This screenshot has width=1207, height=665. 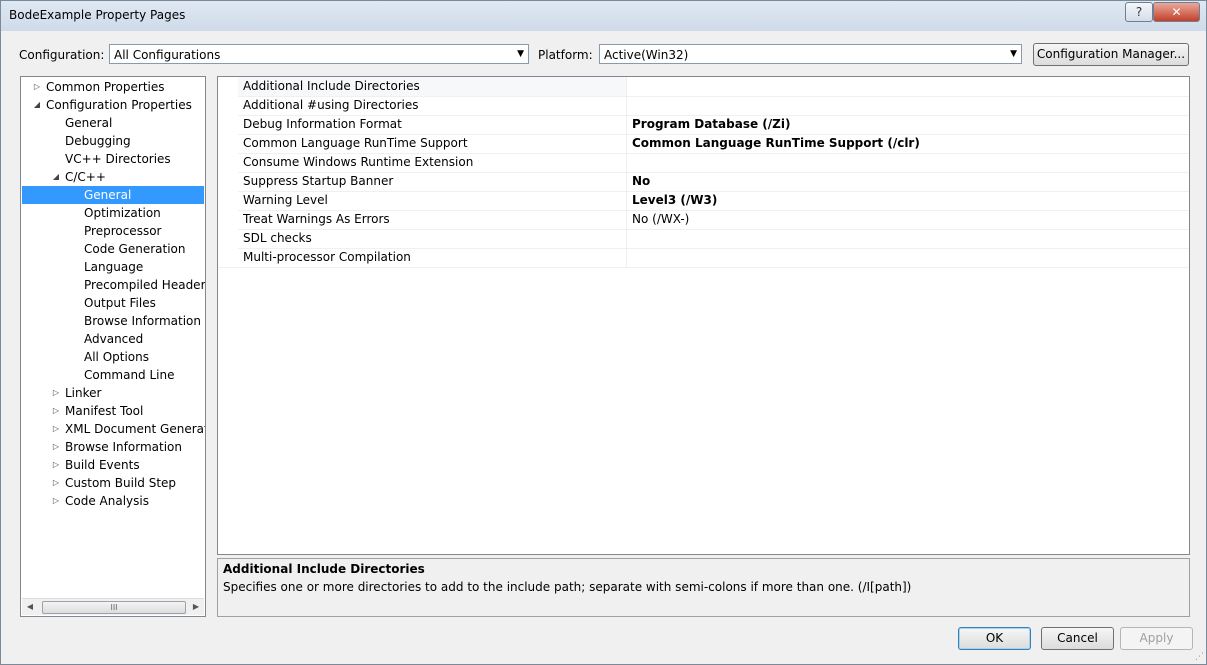 I want to click on property-value: Program Database (/Zi), so click(x=908, y=124).